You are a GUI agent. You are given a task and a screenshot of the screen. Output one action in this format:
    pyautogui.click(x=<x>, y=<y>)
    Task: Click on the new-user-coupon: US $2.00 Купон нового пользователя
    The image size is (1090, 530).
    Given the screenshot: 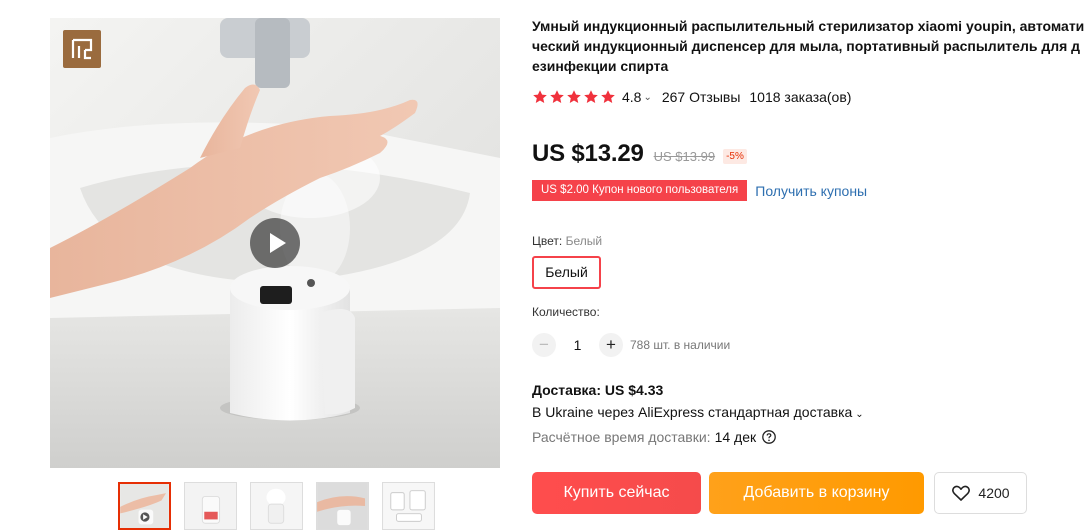 What is the action you would take?
    pyautogui.click(x=639, y=190)
    